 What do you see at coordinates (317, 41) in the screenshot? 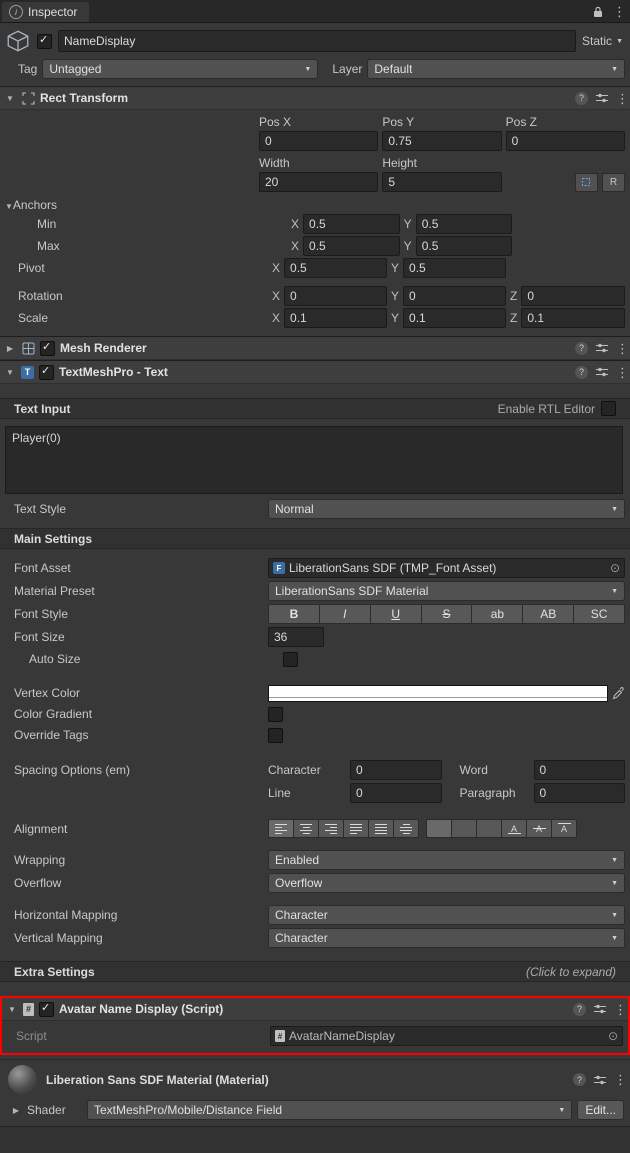
I see `name-input` at bounding box center [317, 41].